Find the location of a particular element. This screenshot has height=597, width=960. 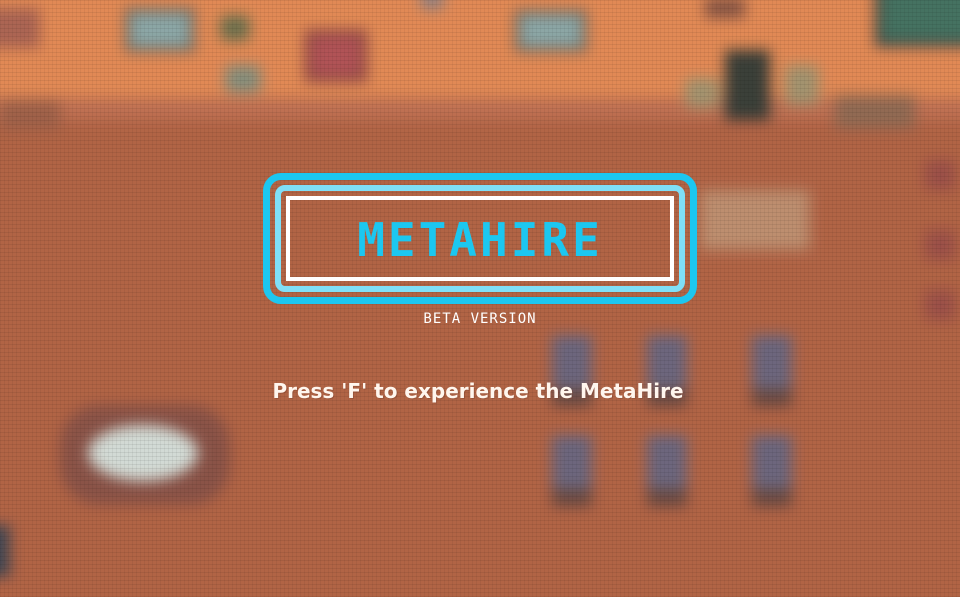

version-label: BETA VERSION is located at coordinates (480, 319).